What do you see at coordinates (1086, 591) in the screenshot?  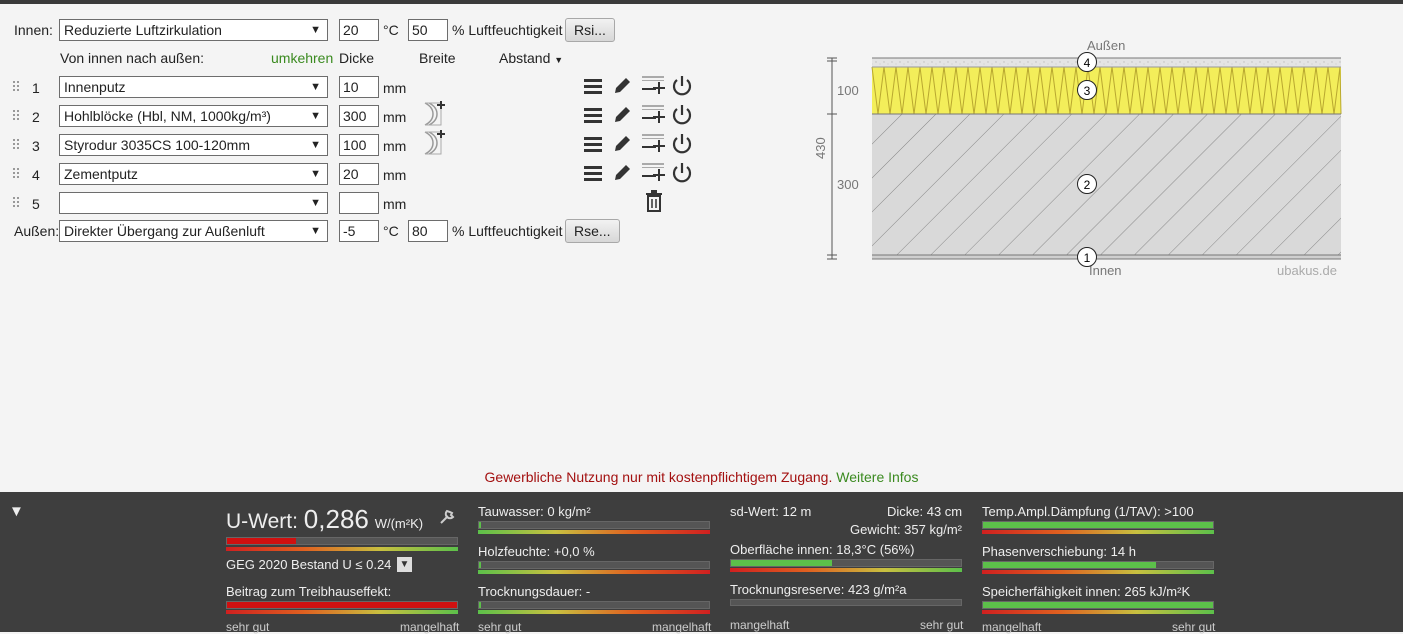 I see `storage-capacity-label: Speicherfähigkeit innen: 265 kJ/m²K` at bounding box center [1086, 591].